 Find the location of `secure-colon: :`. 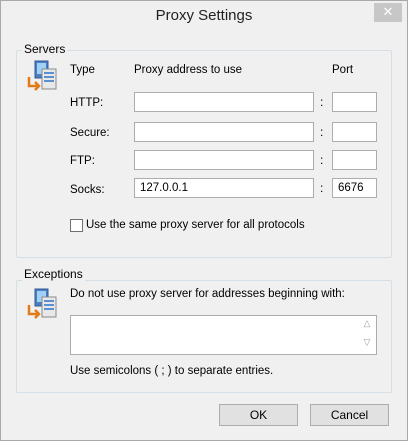

secure-colon: : is located at coordinates (322, 132).